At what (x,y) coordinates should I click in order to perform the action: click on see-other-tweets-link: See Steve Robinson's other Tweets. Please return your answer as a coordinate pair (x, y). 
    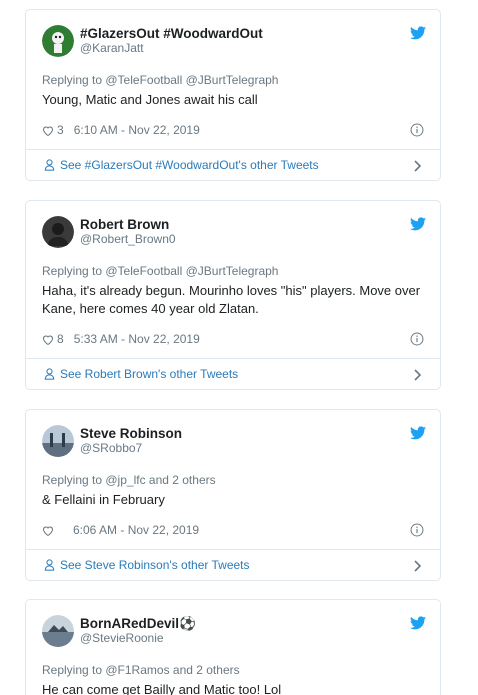
    Looking at the image, I should click on (233, 564).